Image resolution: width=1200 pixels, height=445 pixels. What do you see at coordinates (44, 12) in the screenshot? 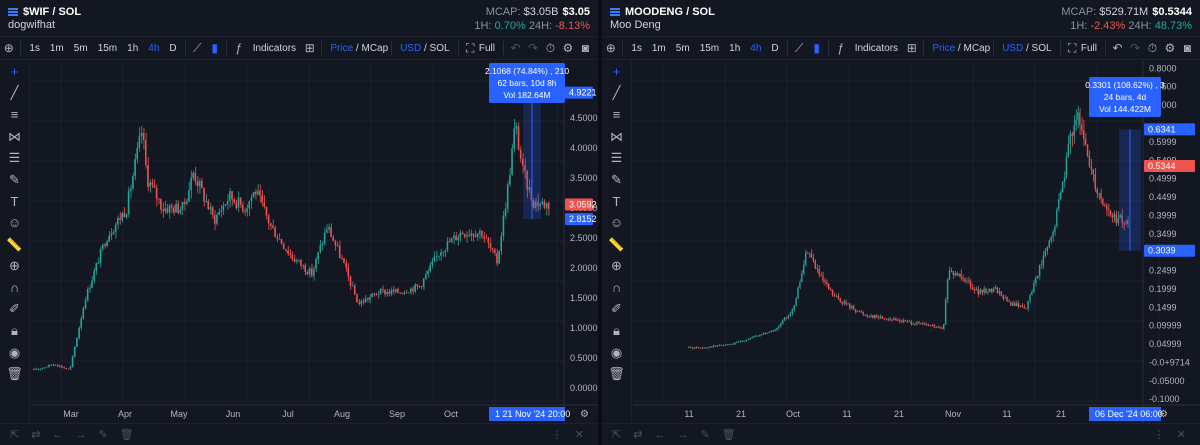
I see `symbol-title: $WIF / SOL` at bounding box center [44, 12].